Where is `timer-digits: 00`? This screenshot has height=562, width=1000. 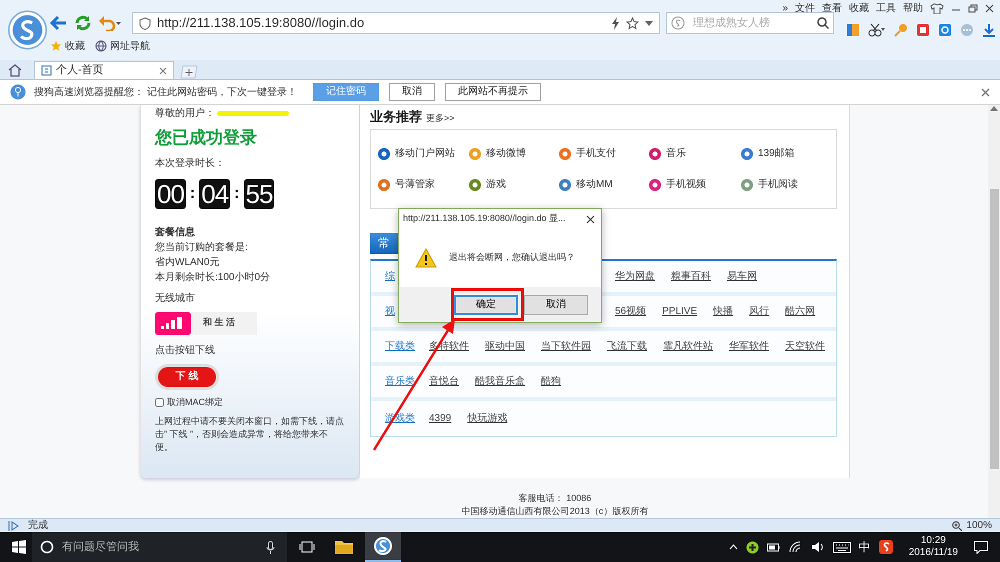 timer-digits: 00 is located at coordinates (170, 193).